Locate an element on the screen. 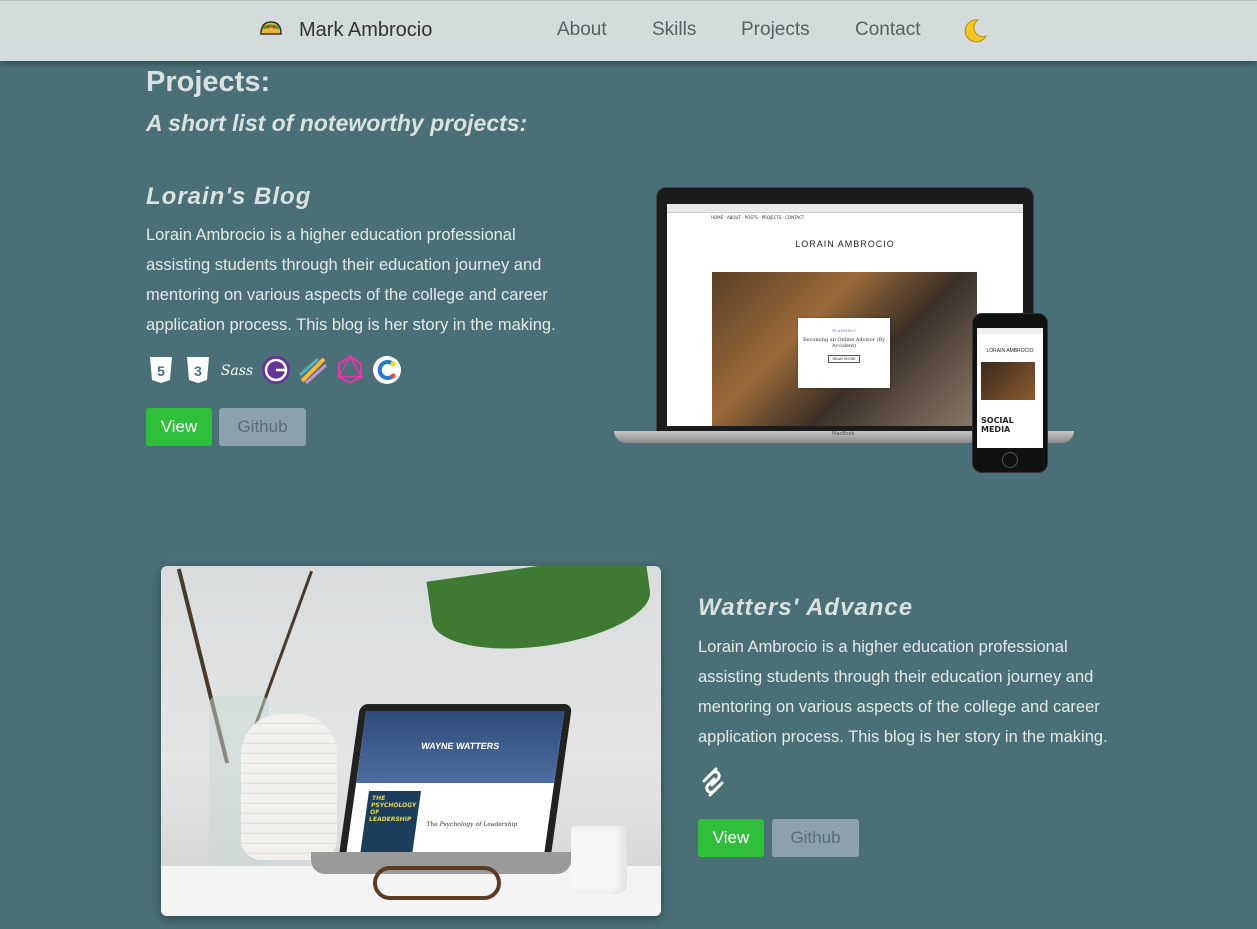 The image size is (1257, 929). post-tag: PLANNING is located at coordinates (844, 330).